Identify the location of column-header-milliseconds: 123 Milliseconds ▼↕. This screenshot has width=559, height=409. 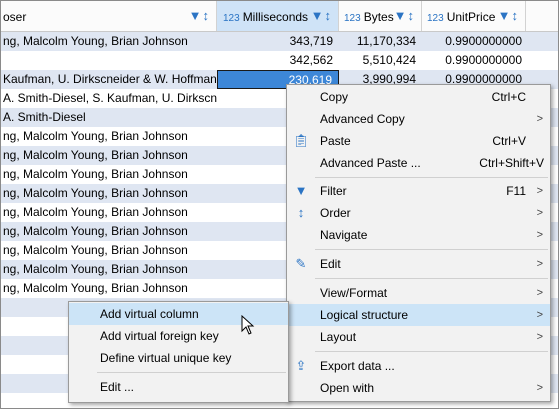
(278, 16).